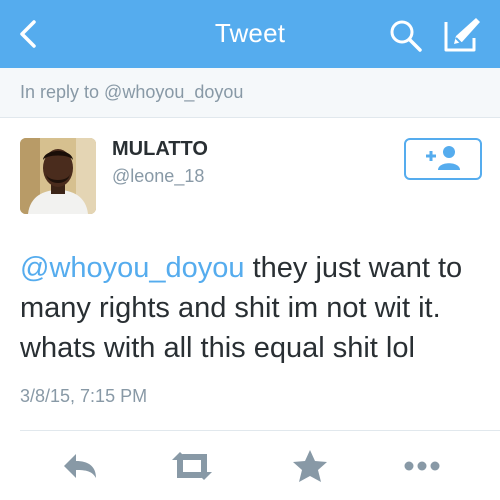 The image size is (500, 500). I want to click on author-name: MULATTO, so click(160, 149).